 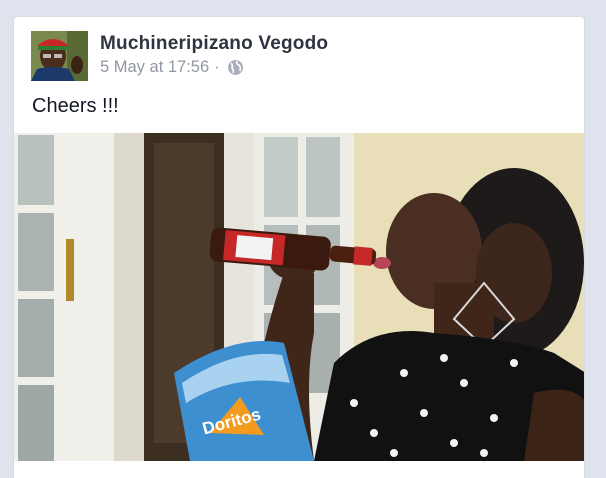 I want to click on post-meta: 5 May at 17:56 ·, so click(x=172, y=67).